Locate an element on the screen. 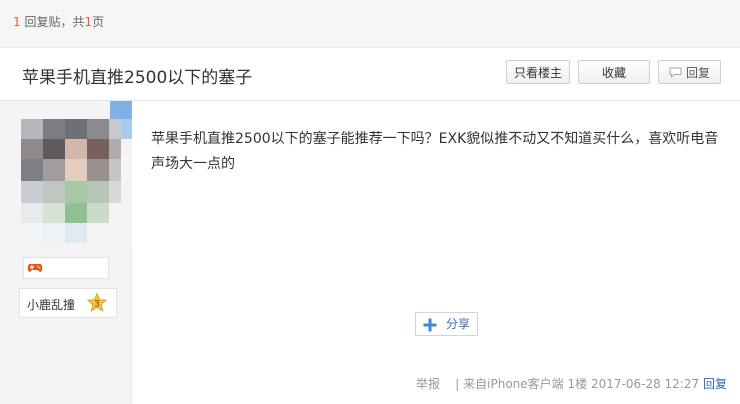 Image resolution: width=740 pixels, height=404 pixels. page-info: 1 回复贴，共1页 is located at coordinates (58, 21).